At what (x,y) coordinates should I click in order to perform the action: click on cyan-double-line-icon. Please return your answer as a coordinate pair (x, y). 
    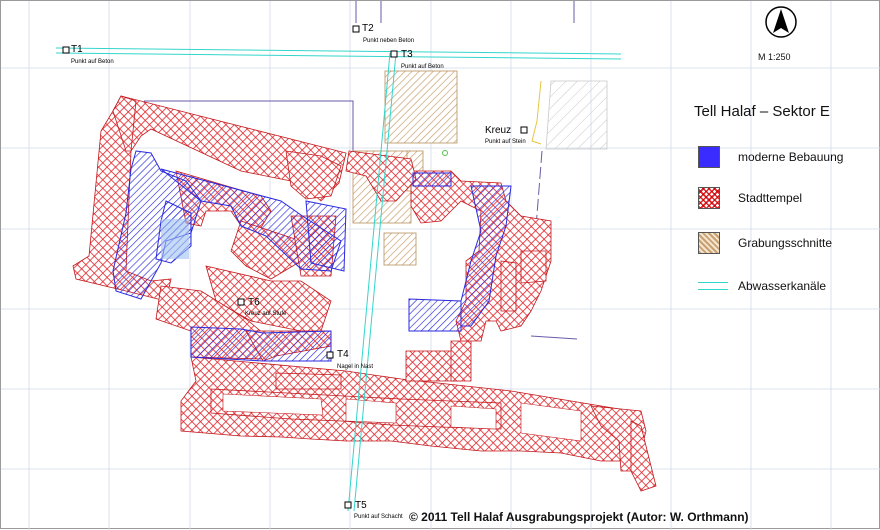
    Looking at the image, I should click on (713, 286).